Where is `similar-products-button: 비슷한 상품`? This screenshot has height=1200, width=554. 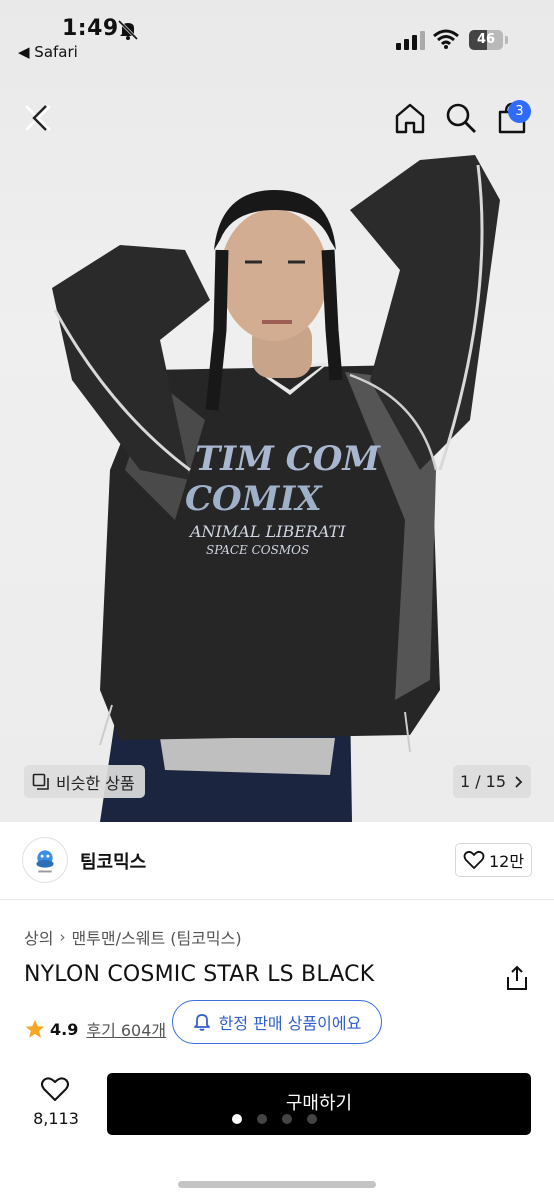 similar-products-button: 비슷한 상품 is located at coordinates (84, 781).